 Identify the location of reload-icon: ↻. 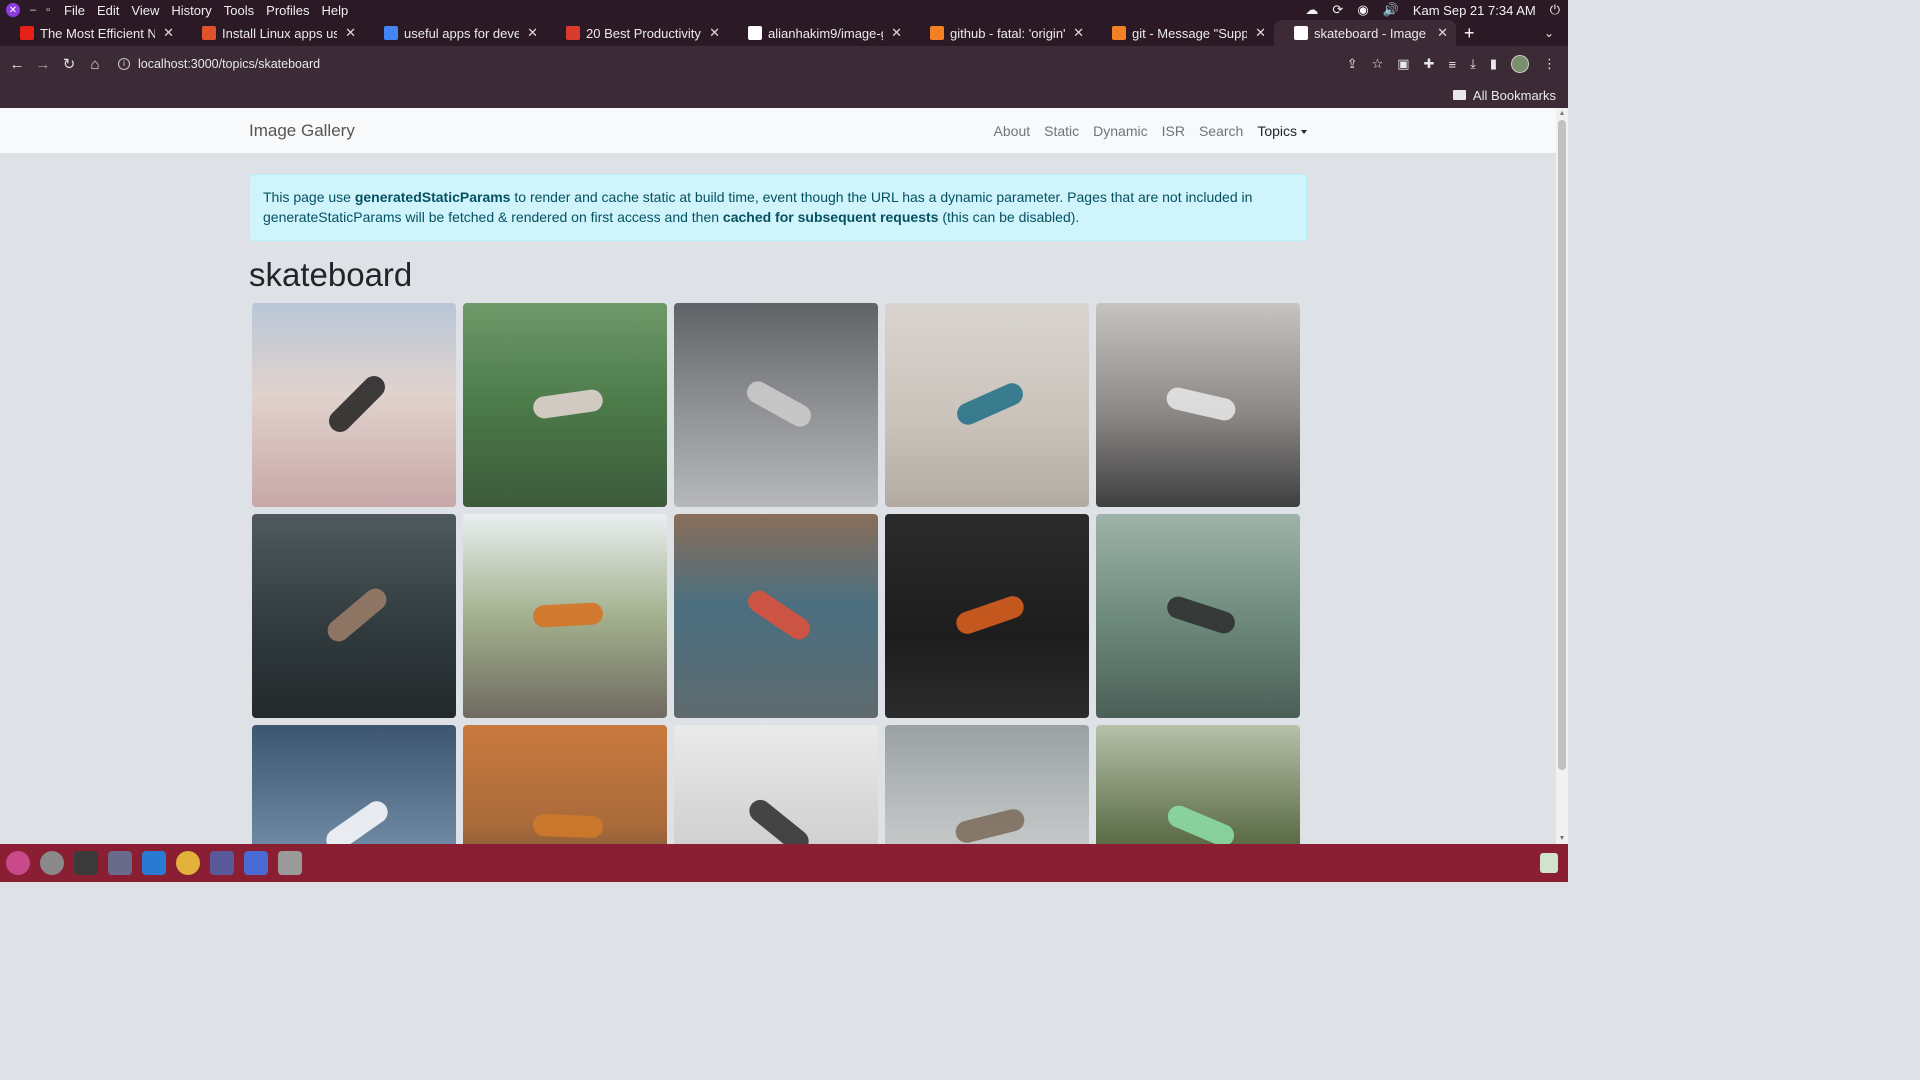
(69, 64).